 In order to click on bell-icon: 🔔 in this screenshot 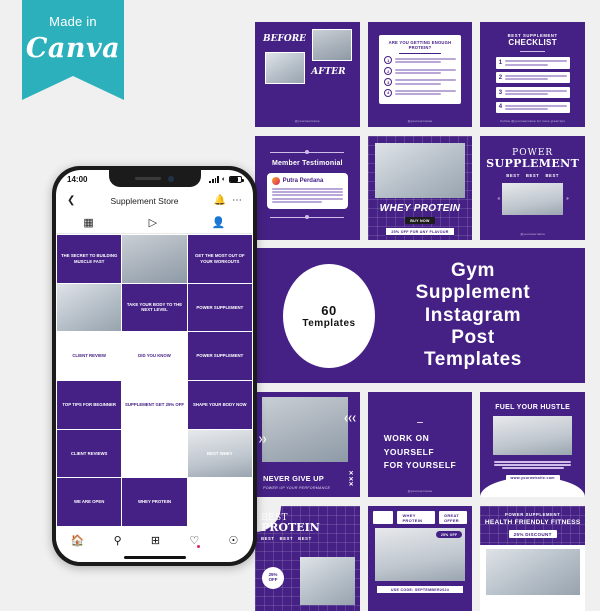, I will do `click(220, 200)`.